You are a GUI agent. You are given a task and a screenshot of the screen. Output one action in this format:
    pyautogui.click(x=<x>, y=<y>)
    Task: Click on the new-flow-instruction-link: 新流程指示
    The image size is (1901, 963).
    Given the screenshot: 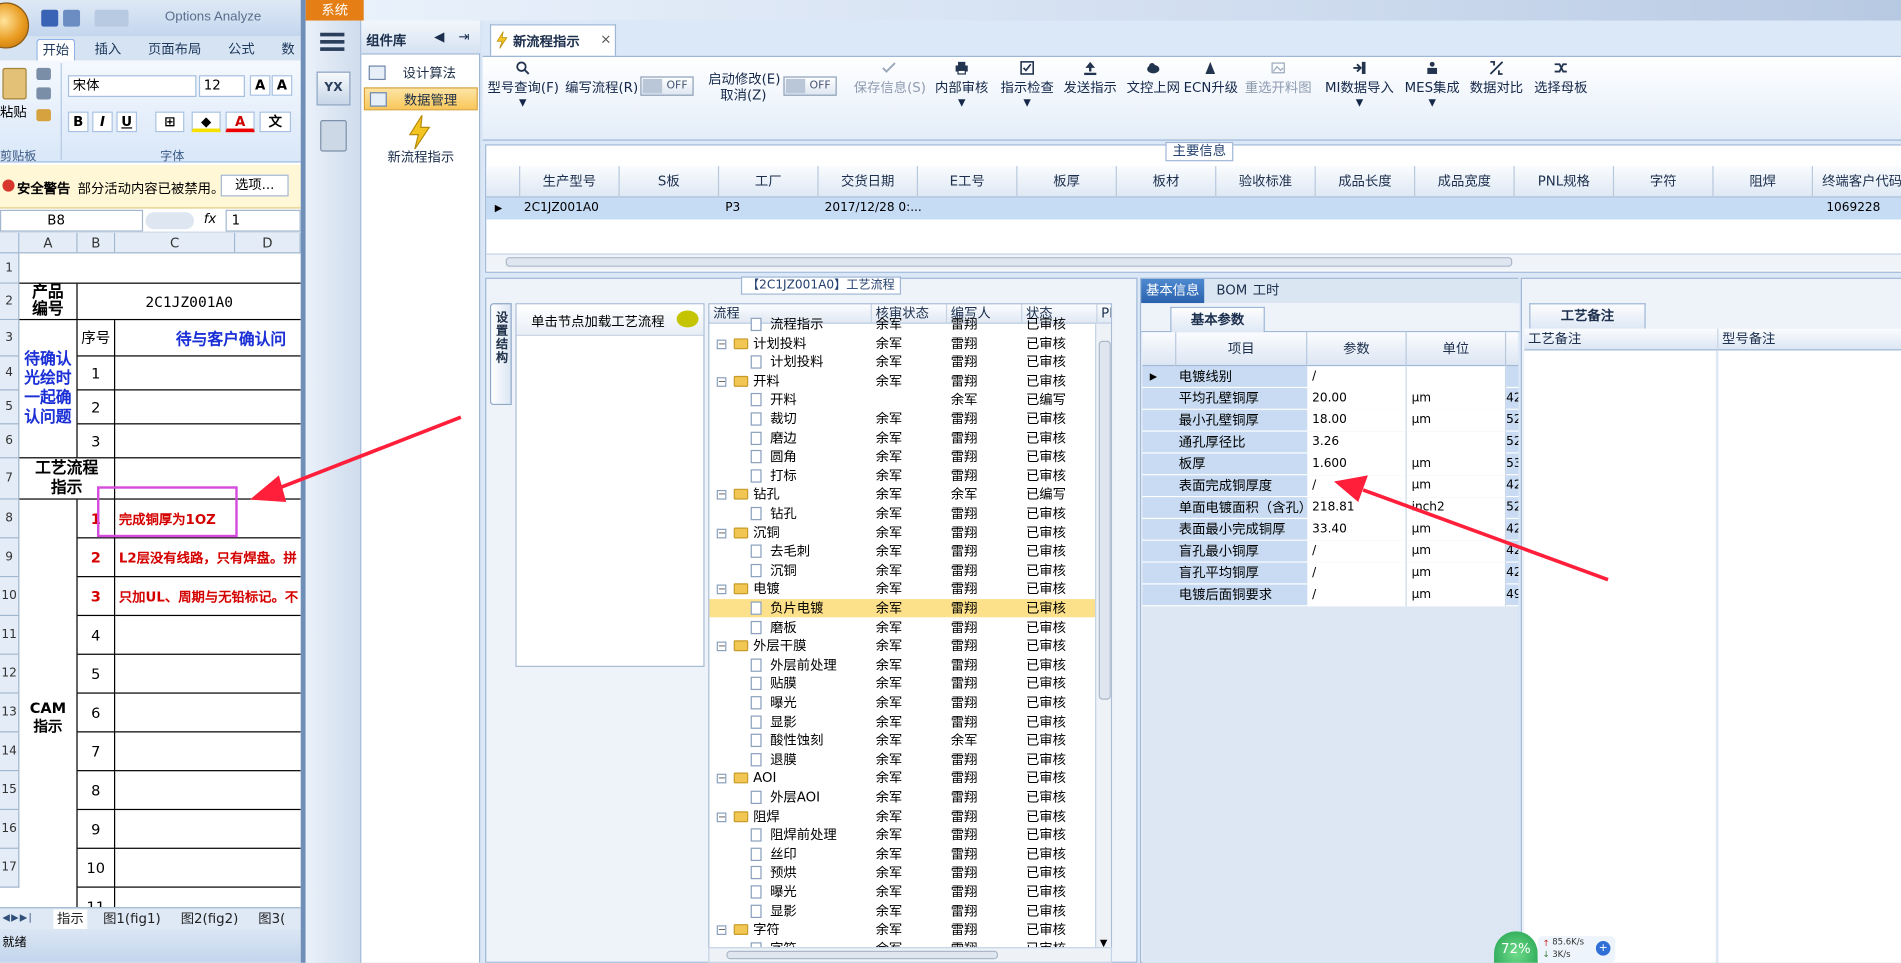 What is the action you would take?
    pyautogui.click(x=420, y=156)
    